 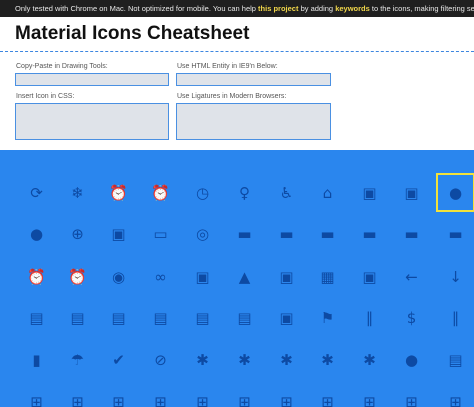 I want to click on icon-cell: ↓, so click(x=454, y=276).